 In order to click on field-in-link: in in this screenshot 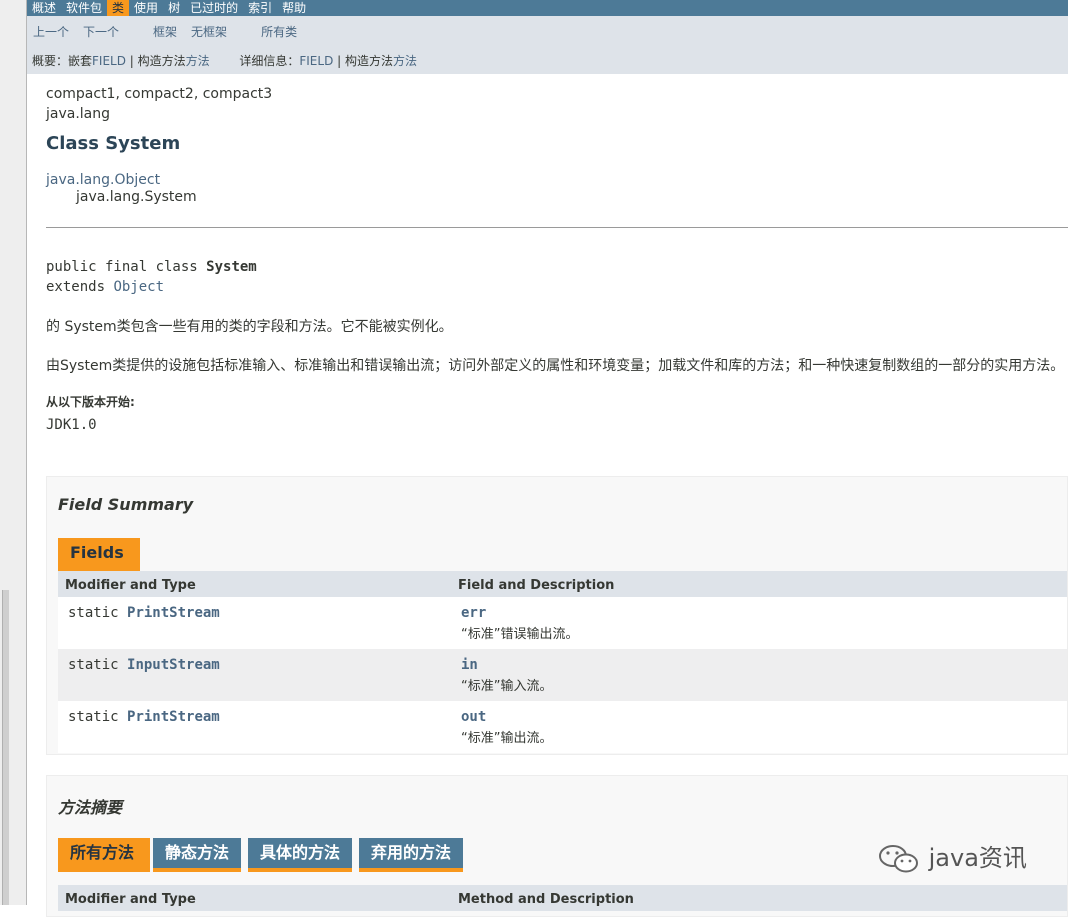, I will do `click(506, 665)`.